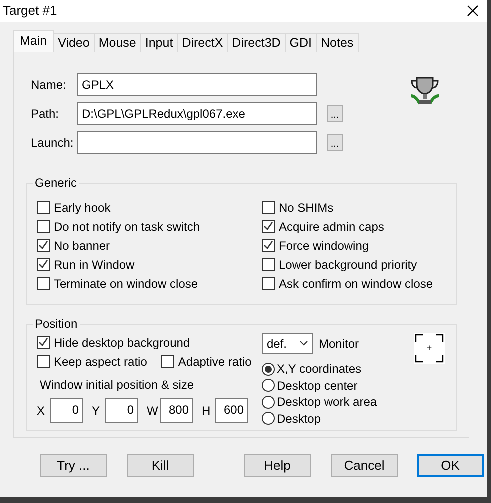  Describe the element at coordinates (348, 265) in the screenshot. I see `checkbox-label: Lower background priority` at that location.